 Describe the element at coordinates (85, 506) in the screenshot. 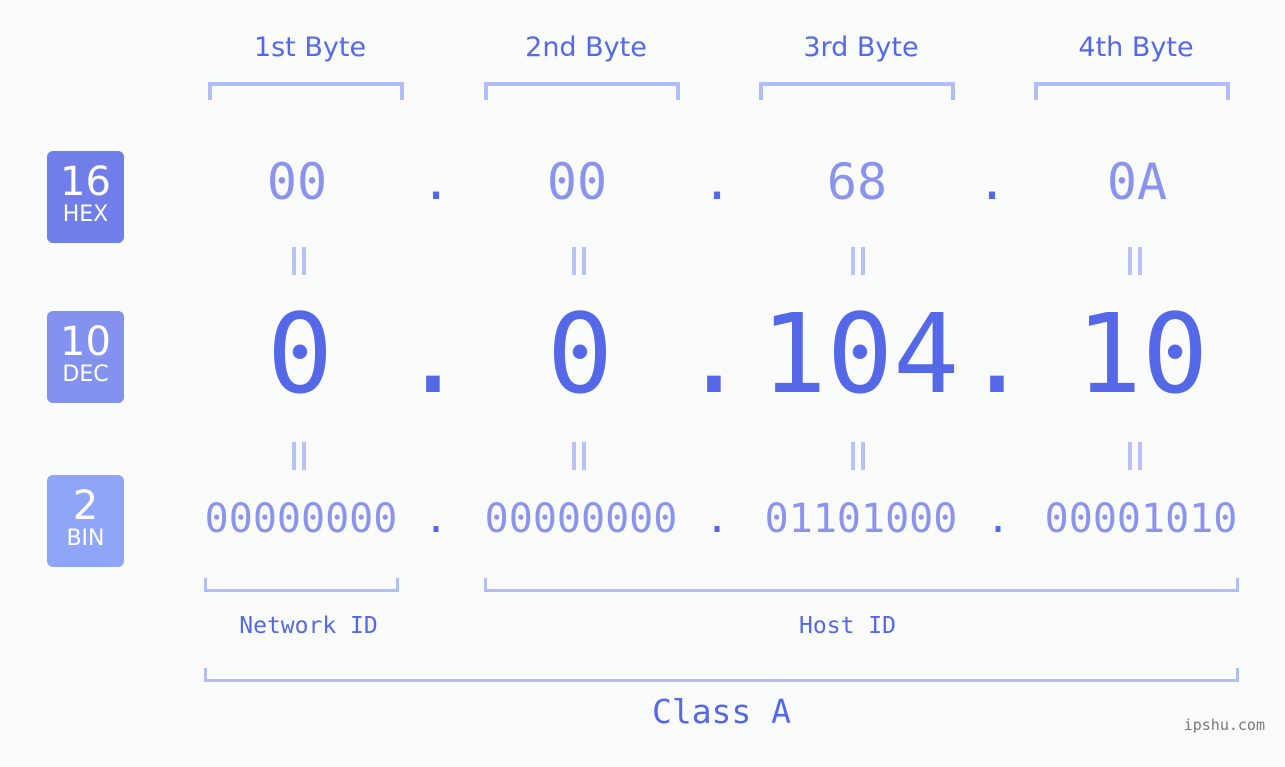

I see `bin-base: 2` at that location.